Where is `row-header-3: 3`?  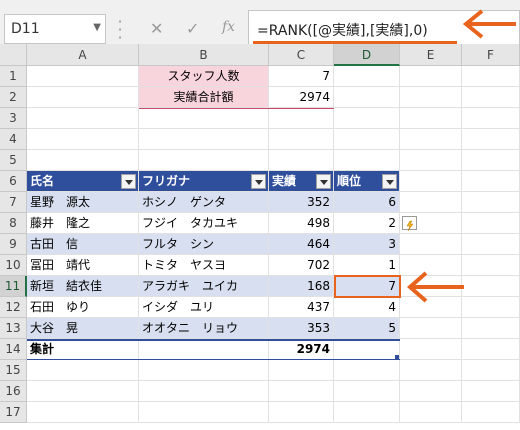
row-header-3: 3 is located at coordinates (13, 118).